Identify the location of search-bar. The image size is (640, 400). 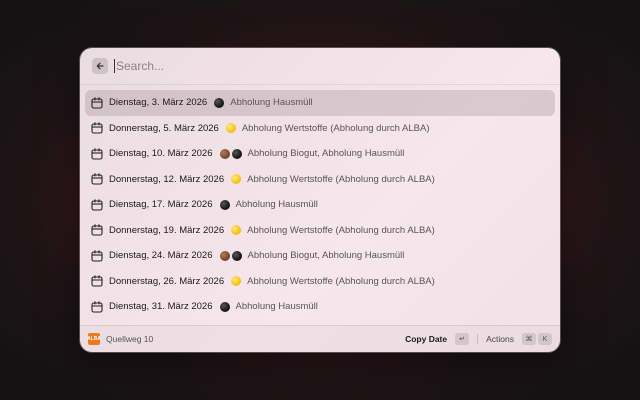
(320, 66).